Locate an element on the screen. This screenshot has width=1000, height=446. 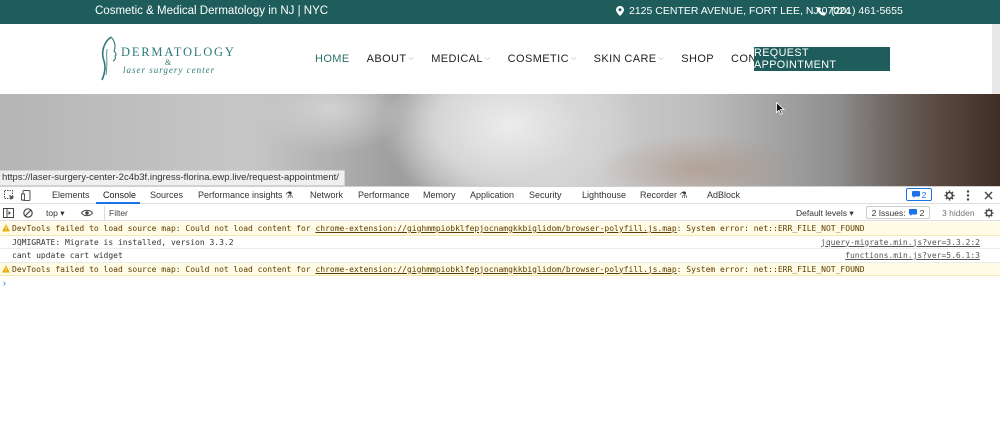
nav-item-home: HOME is located at coordinates (332, 59).